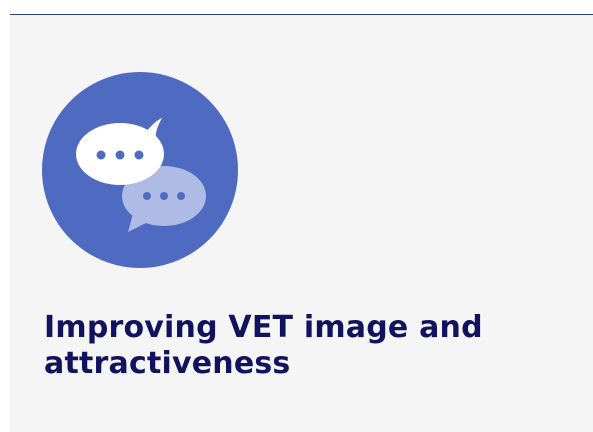  What do you see at coordinates (304, 346) in the screenshot?
I see `card-title: Improving VET image and attractiveness` at bounding box center [304, 346].